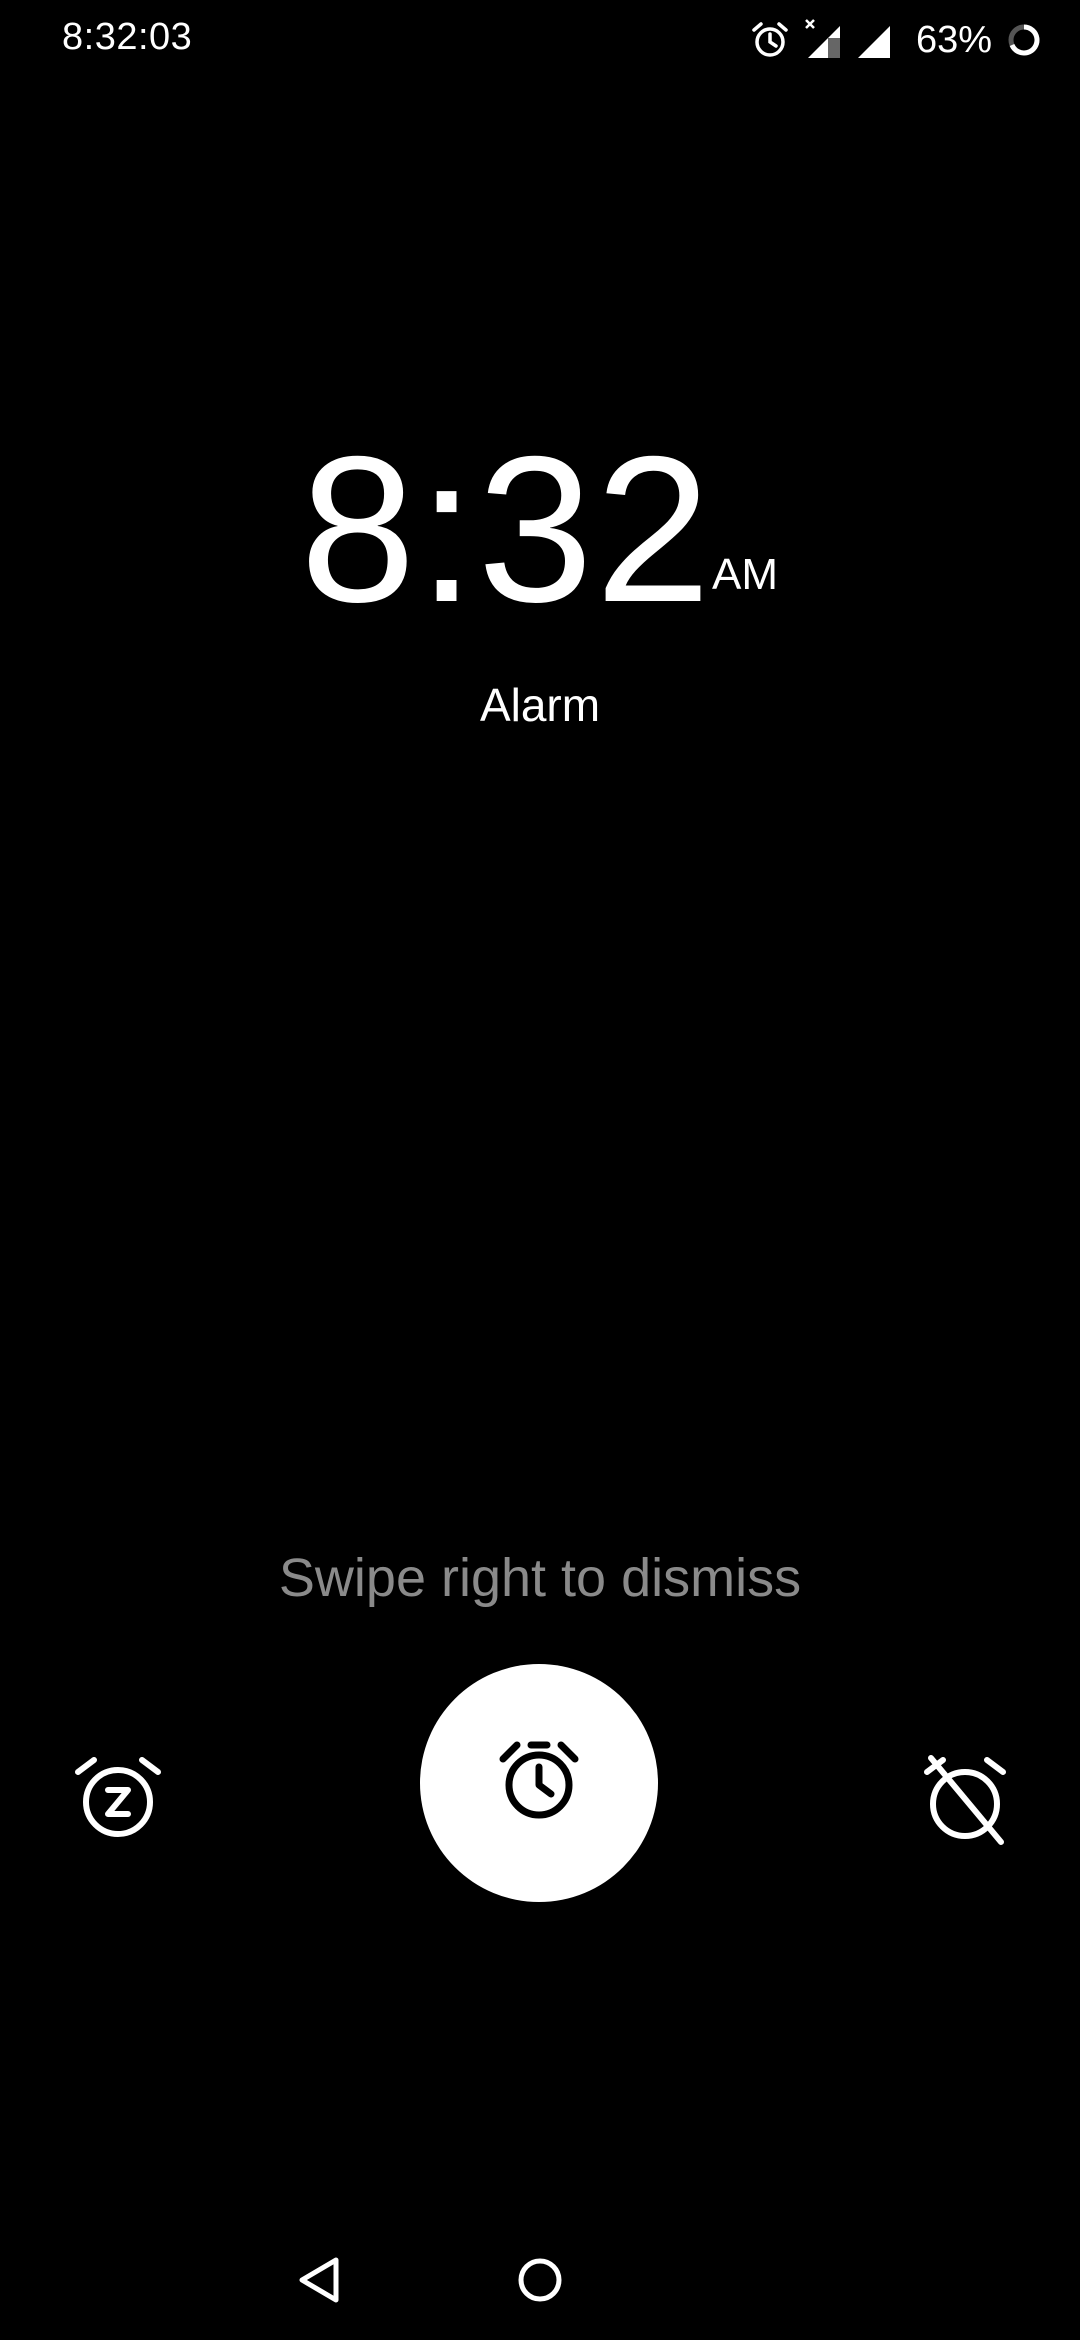 This screenshot has width=1080, height=2340. Describe the element at coordinates (118, 1803) in the screenshot. I see `snooze-alarm-icon` at that location.